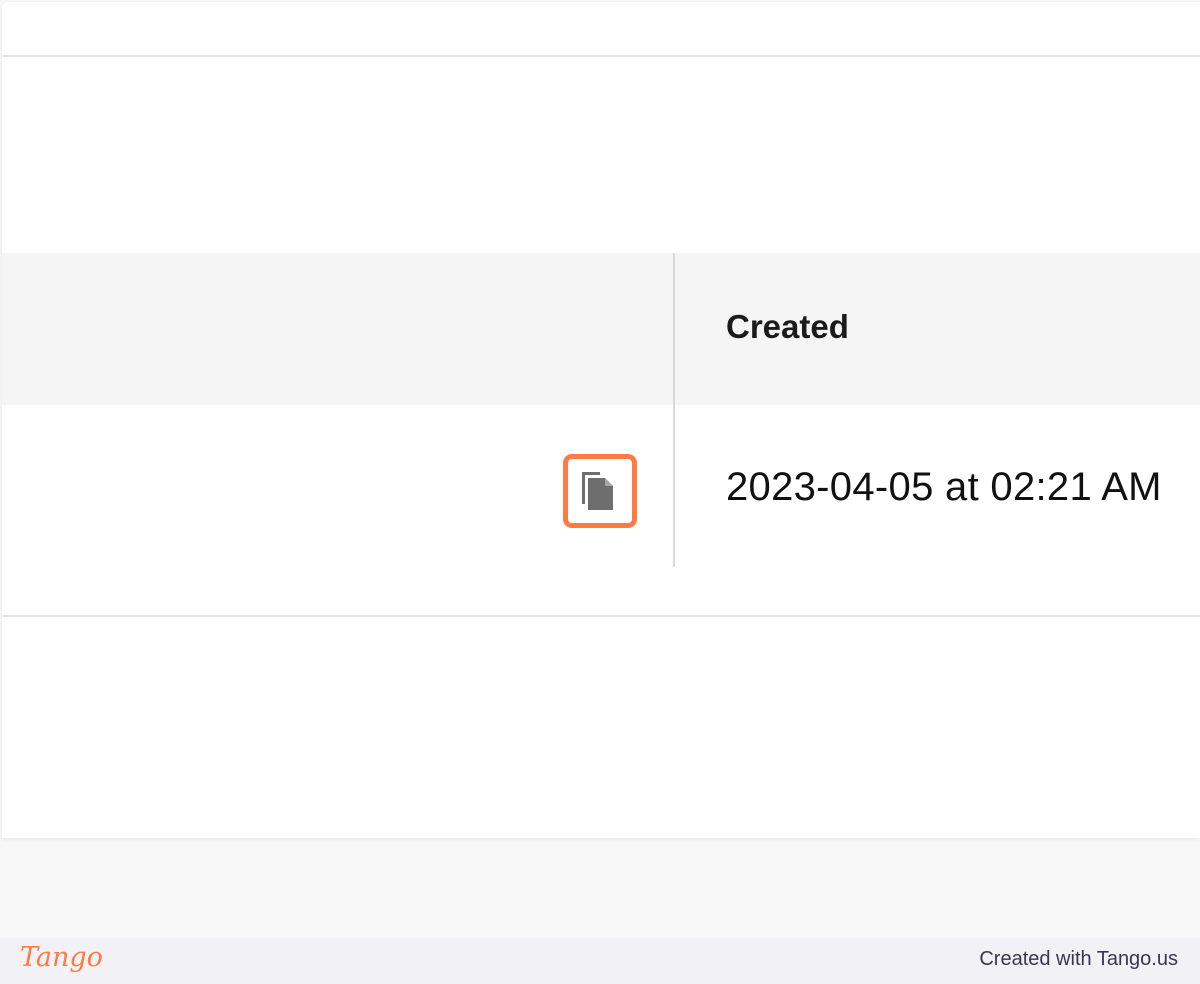 This screenshot has height=984, width=1200. I want to click on column-divider, so click(674, 410).